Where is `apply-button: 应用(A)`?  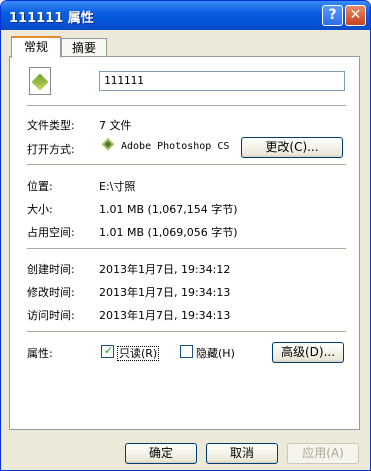
apply-button: 应用(A) is located at coordinates (323, 453).